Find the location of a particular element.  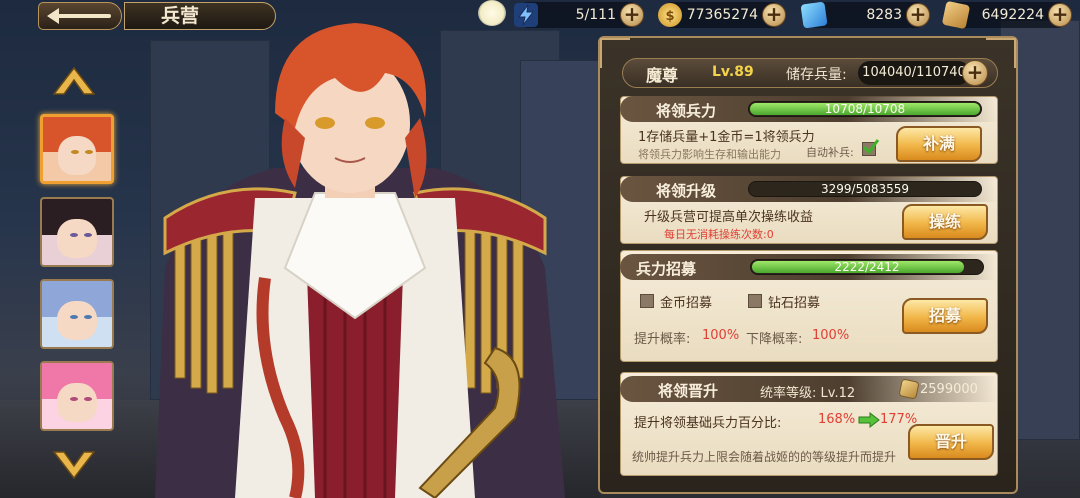

gold-recruit-checkbox is located at coordinates (647, 301).